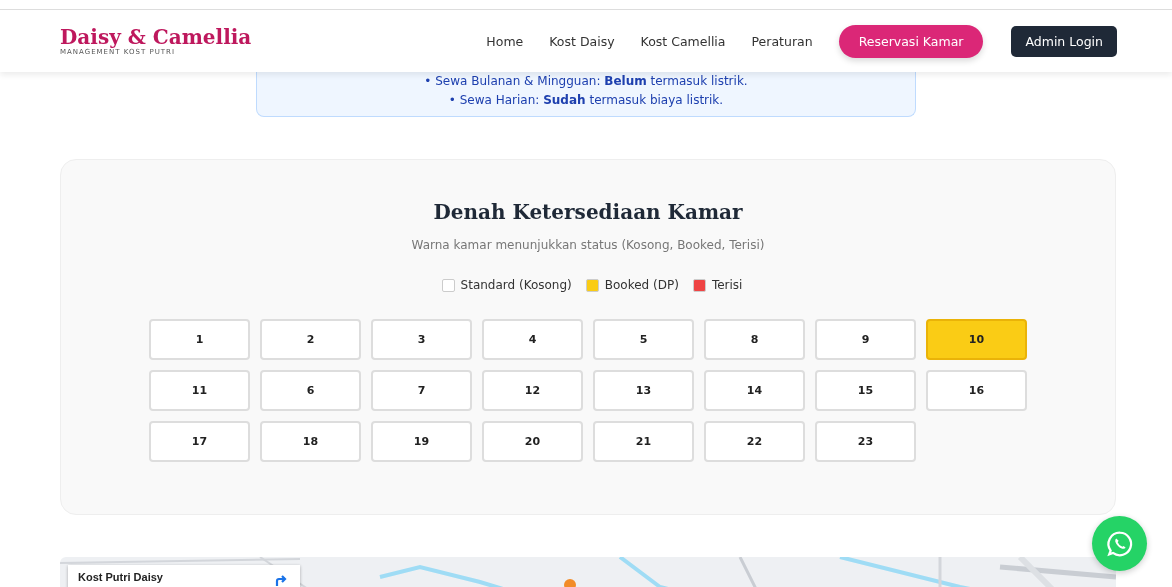  What do you see at coordinates (782, 41) in the screenshot?
I see `nav-link: Peraturan` at bounding box center [782, 41].